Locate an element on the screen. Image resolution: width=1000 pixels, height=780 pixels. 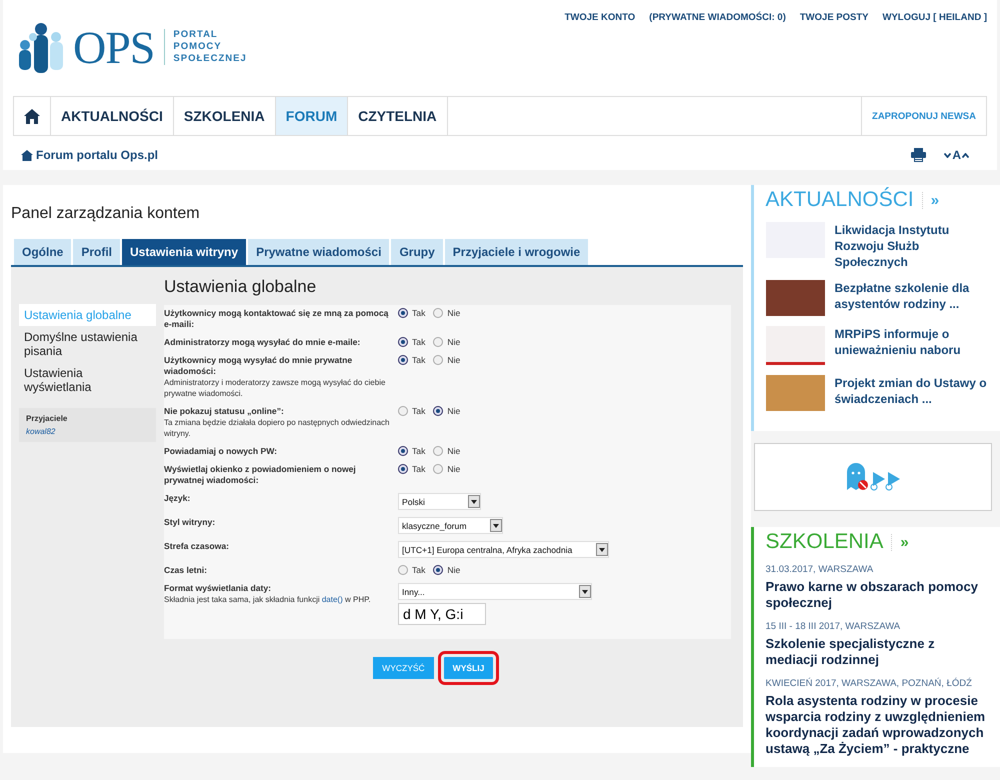
setting-label: Administratorzy mogą wysyłać do mnie e-maile: is located at coordinates (263, 342).